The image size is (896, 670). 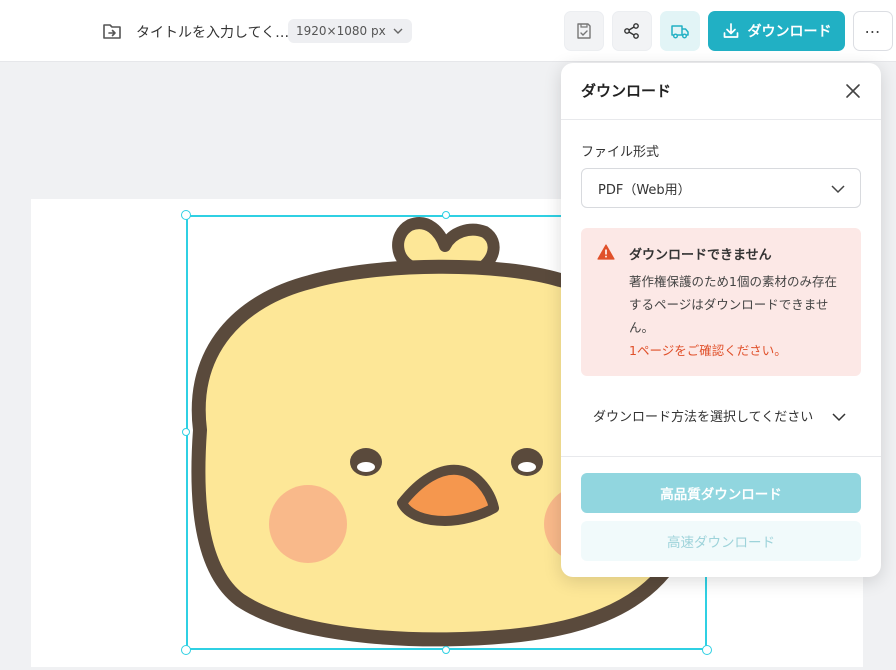 I want to click on file-format-value: PDF（Web用）, so click(x=644, y=190).